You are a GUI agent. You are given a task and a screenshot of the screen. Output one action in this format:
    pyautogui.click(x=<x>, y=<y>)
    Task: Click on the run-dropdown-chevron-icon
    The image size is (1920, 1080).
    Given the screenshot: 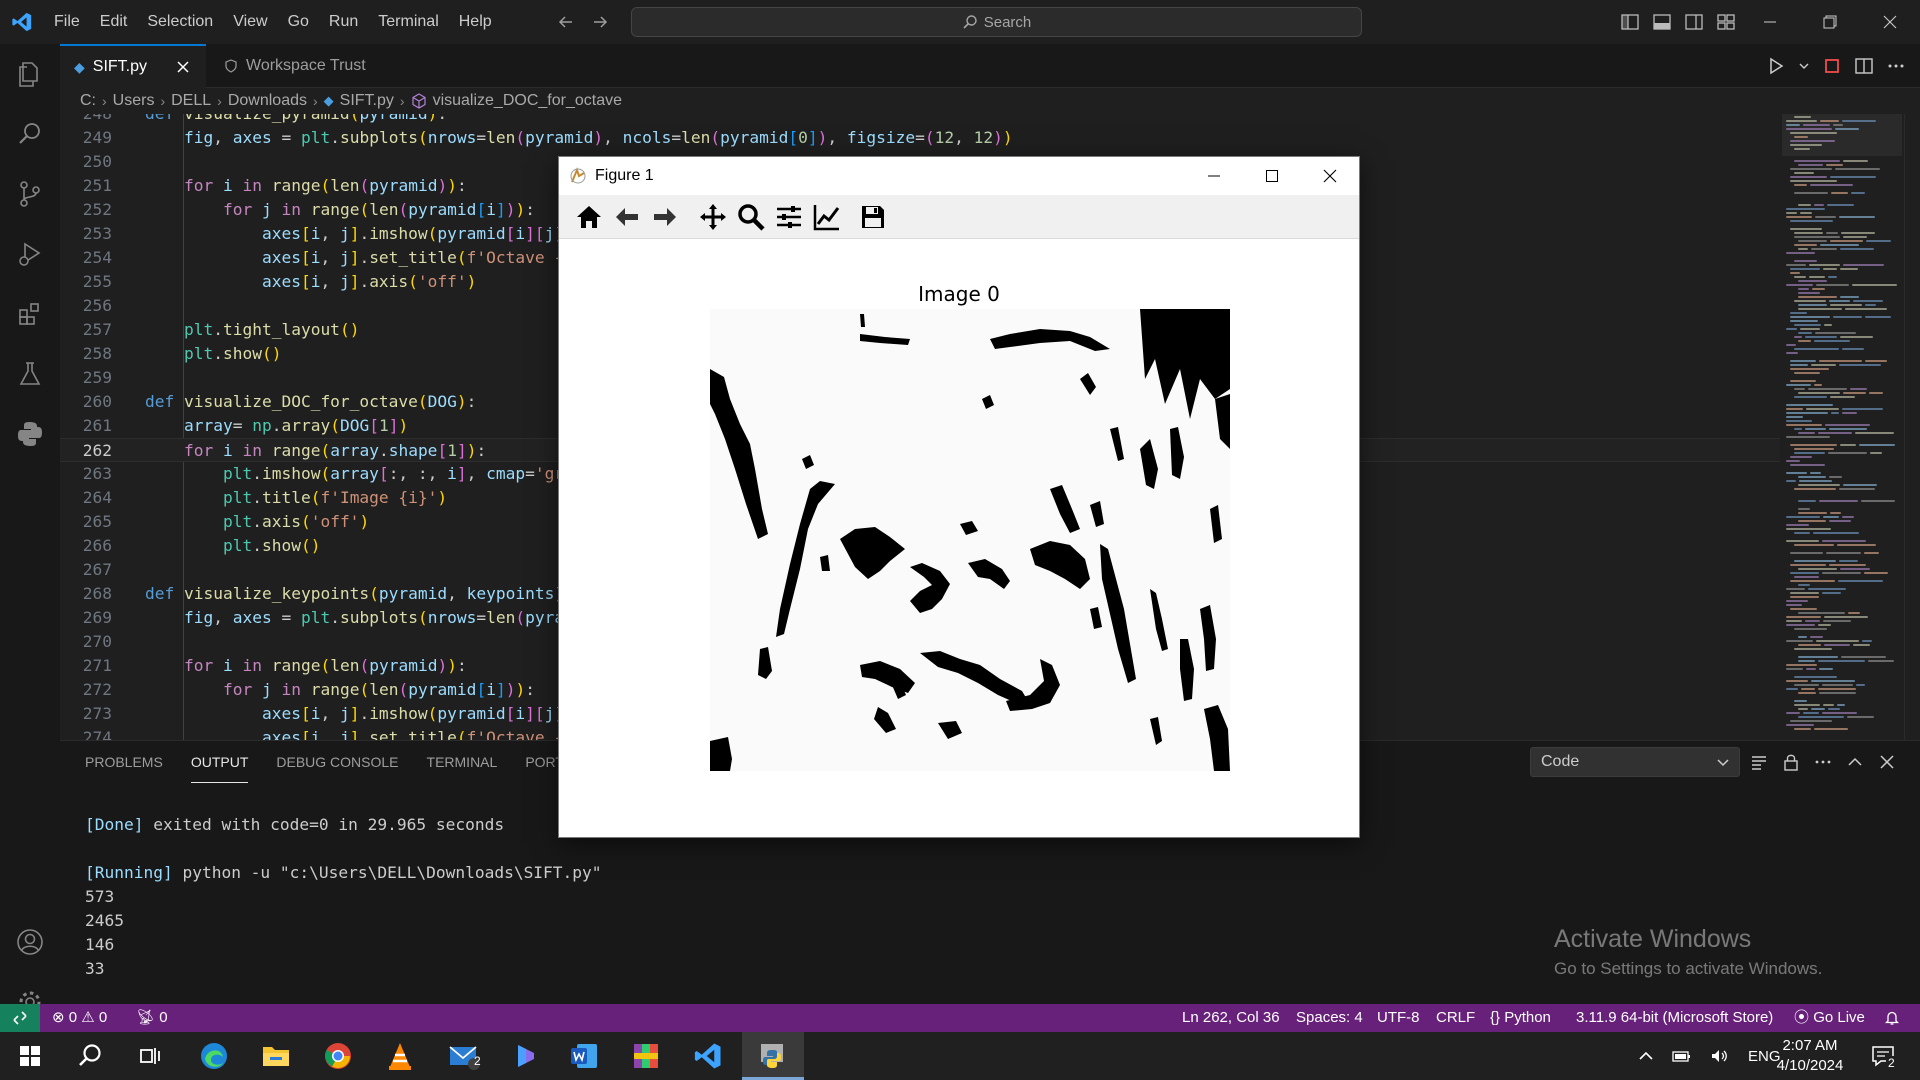 What is the action you would take?
    pyautogui.click(x=1804, y=66)
    